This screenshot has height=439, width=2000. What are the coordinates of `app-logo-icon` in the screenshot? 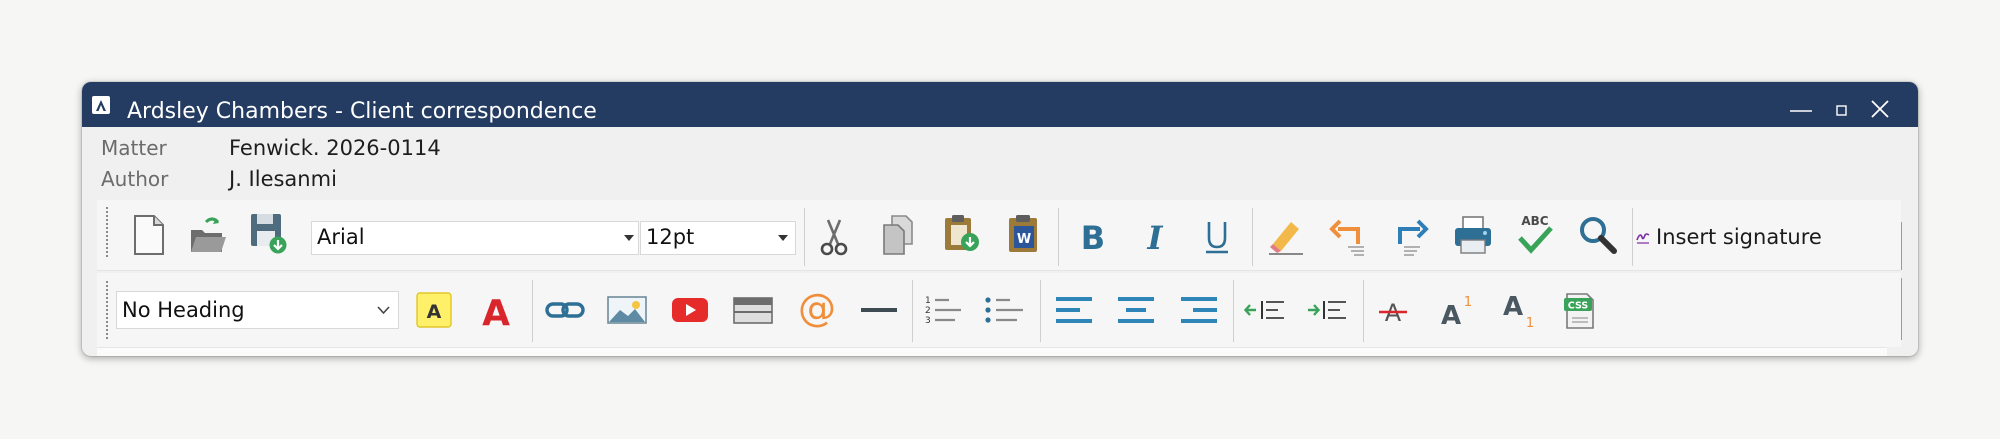 It's located at (101, 105).